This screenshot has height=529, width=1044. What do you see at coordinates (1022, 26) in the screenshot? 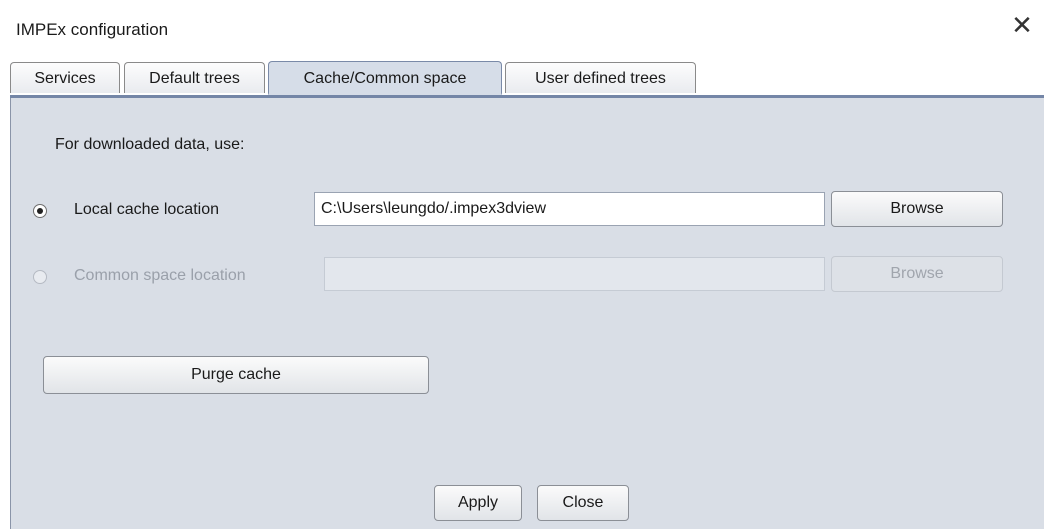
I see `close-window-icon: ✕` at bounding box center [1022, 26].